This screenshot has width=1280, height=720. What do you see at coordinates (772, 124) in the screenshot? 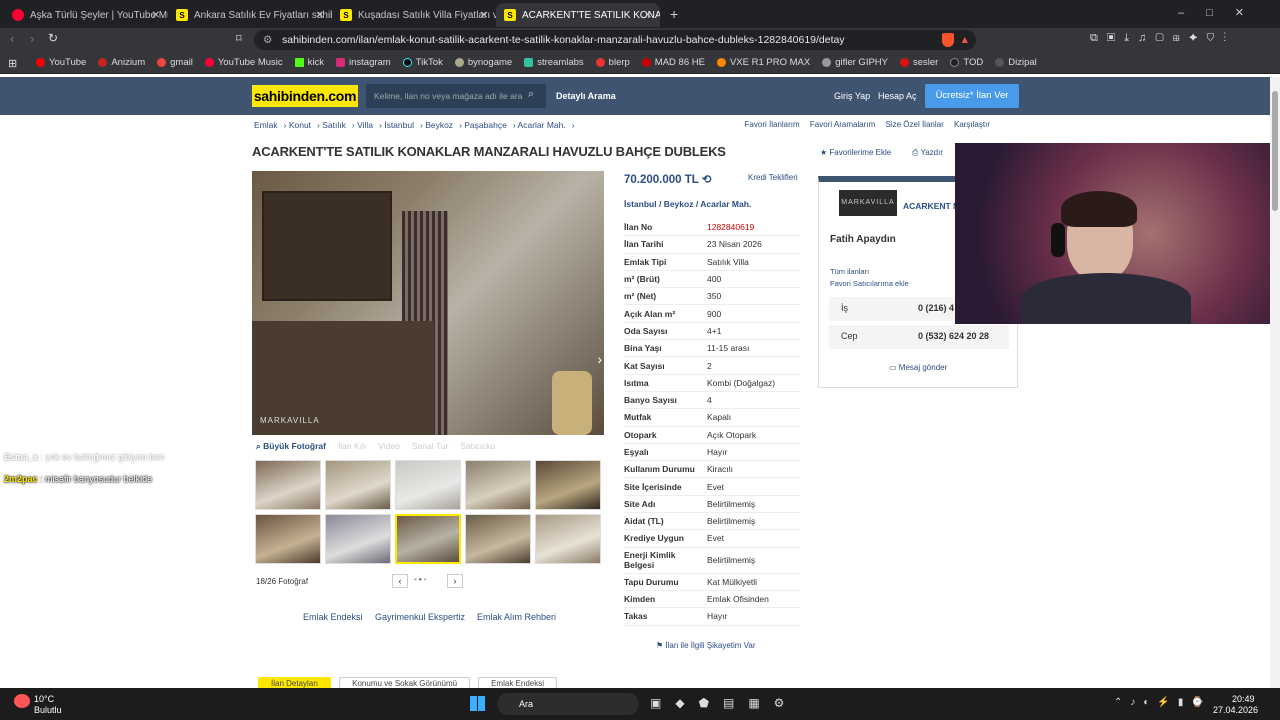
I see `favorite-ads-link: Favori İlanlarım` at bounding box center [772, 124].